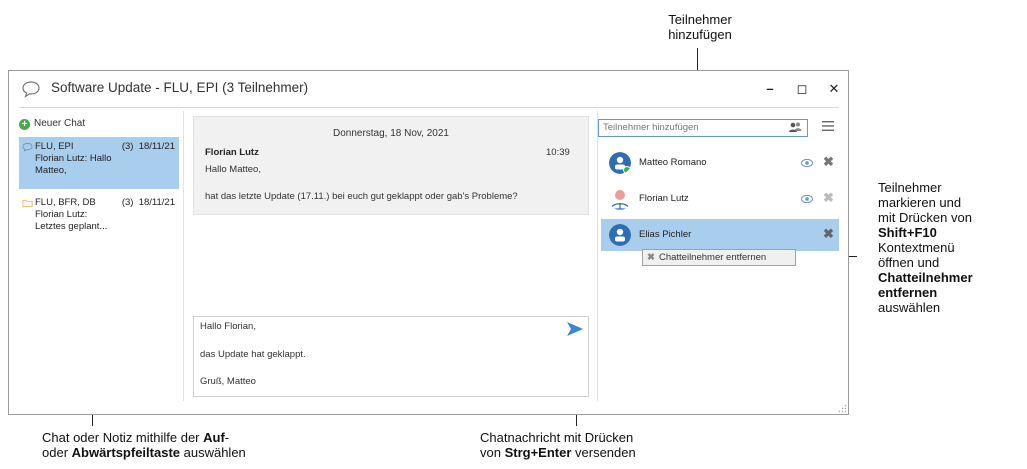 This screenshot has width=1027, height=469. Describe the element at coordinates (575, 329) in the screenshot. I see `send-icon` at that location.